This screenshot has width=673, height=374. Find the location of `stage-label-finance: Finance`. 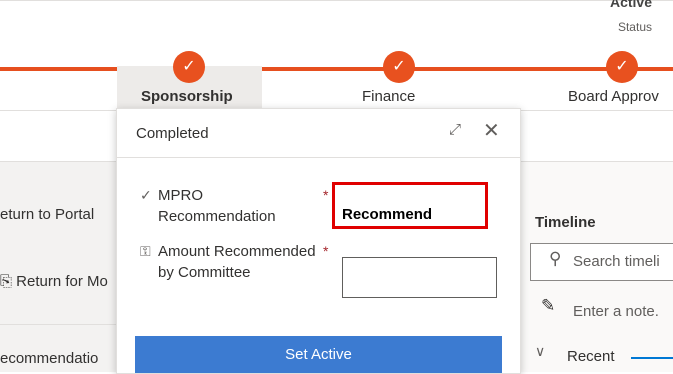

stage-label-finance: Finance is located at coordinates (388, 96).